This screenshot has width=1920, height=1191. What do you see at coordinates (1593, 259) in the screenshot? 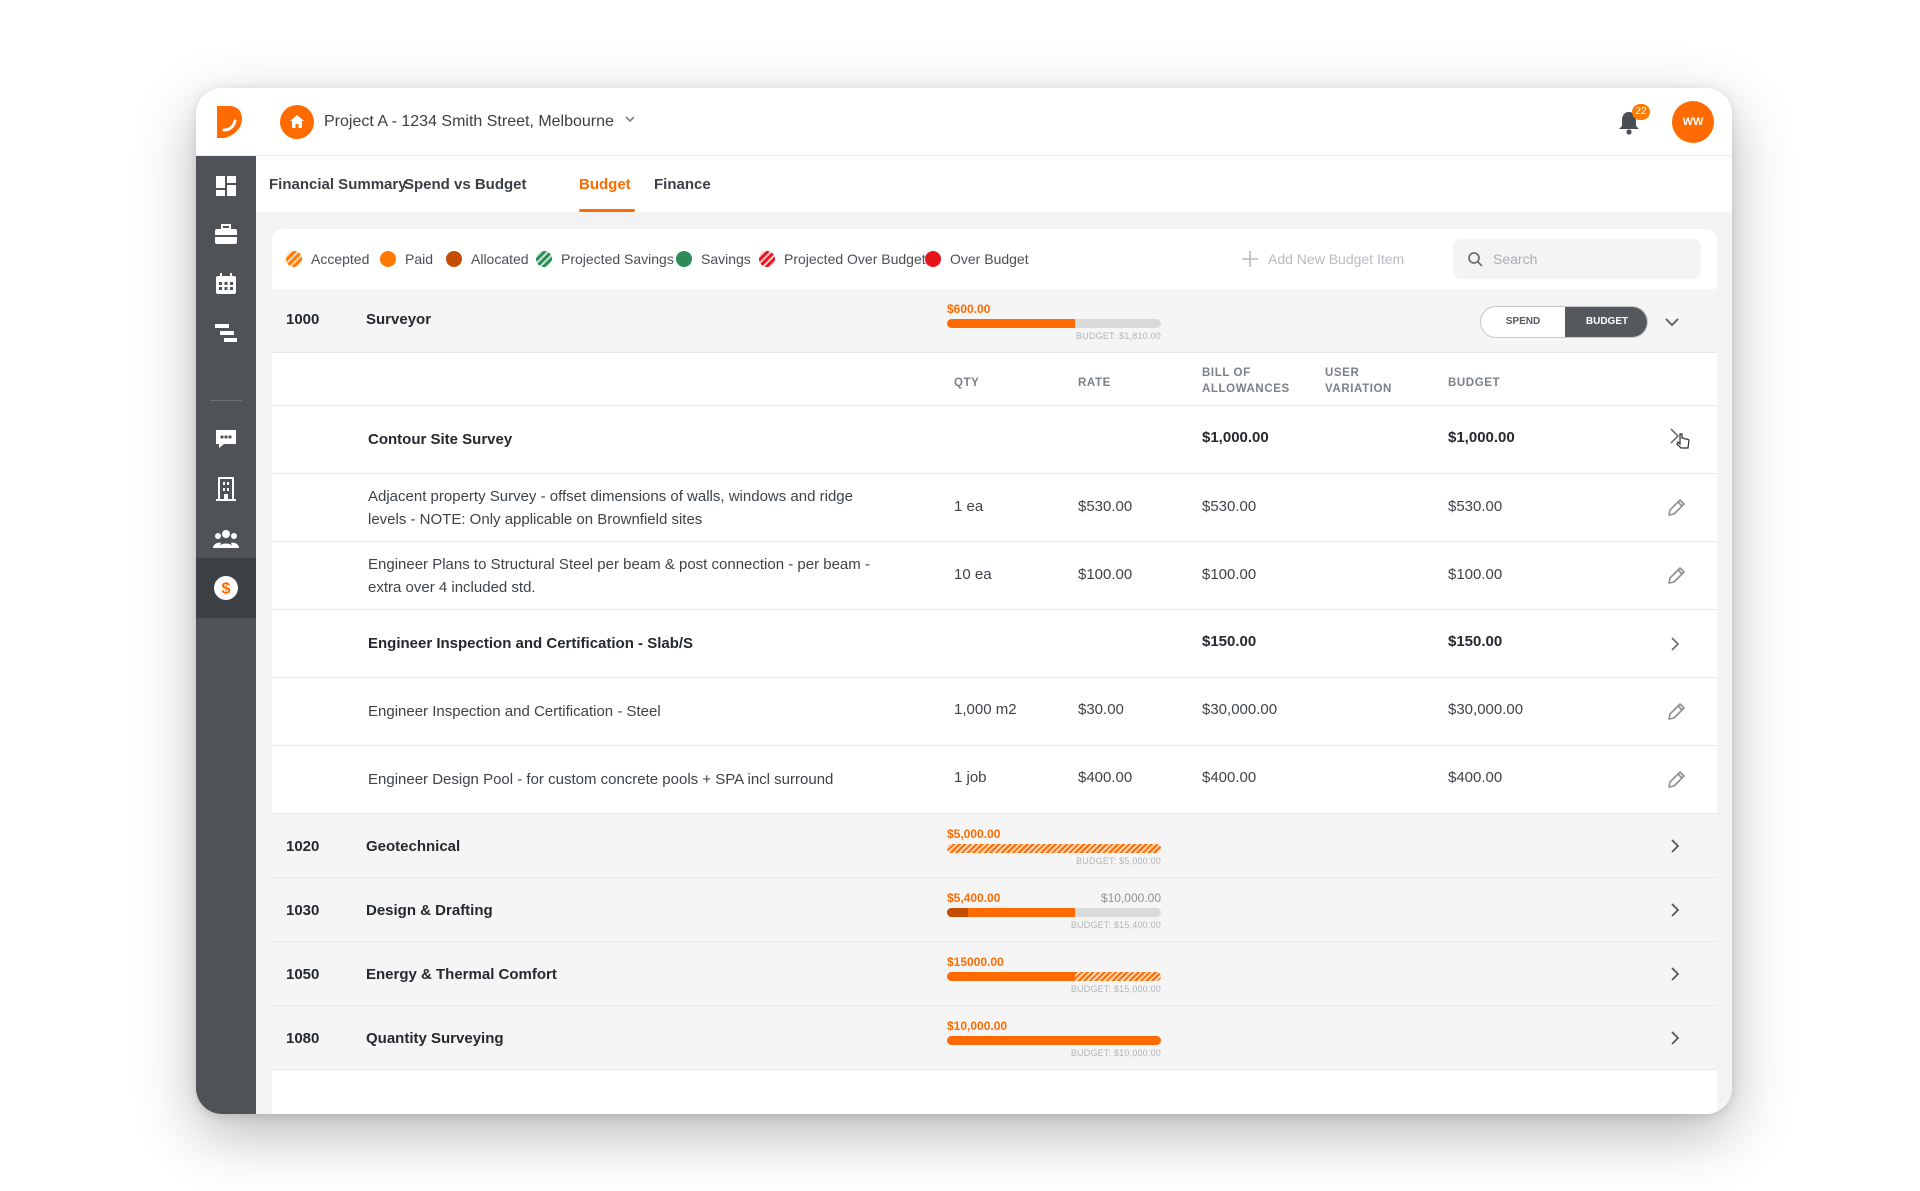
I see `search-input` at bounding box center [1593, 259].